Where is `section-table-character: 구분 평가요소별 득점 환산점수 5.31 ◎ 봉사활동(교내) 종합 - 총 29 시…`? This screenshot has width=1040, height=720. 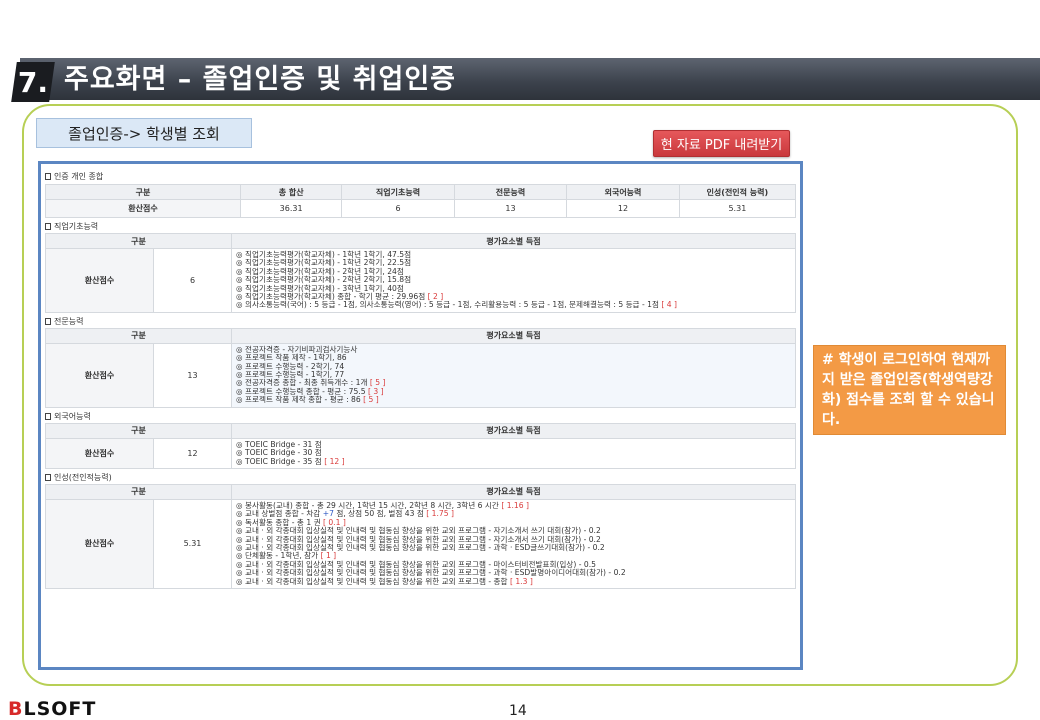
section-table-character: 구분 평가요소별 득점 환산점수 5.31 ◎ 봉사활동(교내) 종합 - 총 29 시… is located at coordinates (421, 536).